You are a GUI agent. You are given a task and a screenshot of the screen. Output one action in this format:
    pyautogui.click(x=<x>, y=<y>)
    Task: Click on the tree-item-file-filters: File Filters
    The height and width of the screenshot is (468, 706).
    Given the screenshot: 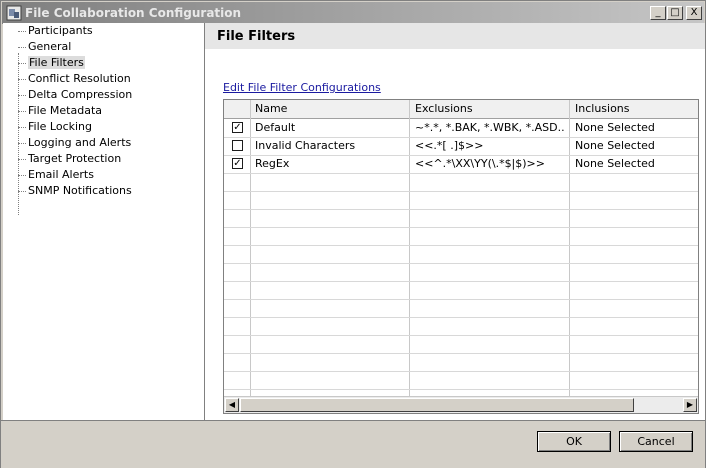 What is the action you would take?
    pyautogui.click(x=51, y=63)
    